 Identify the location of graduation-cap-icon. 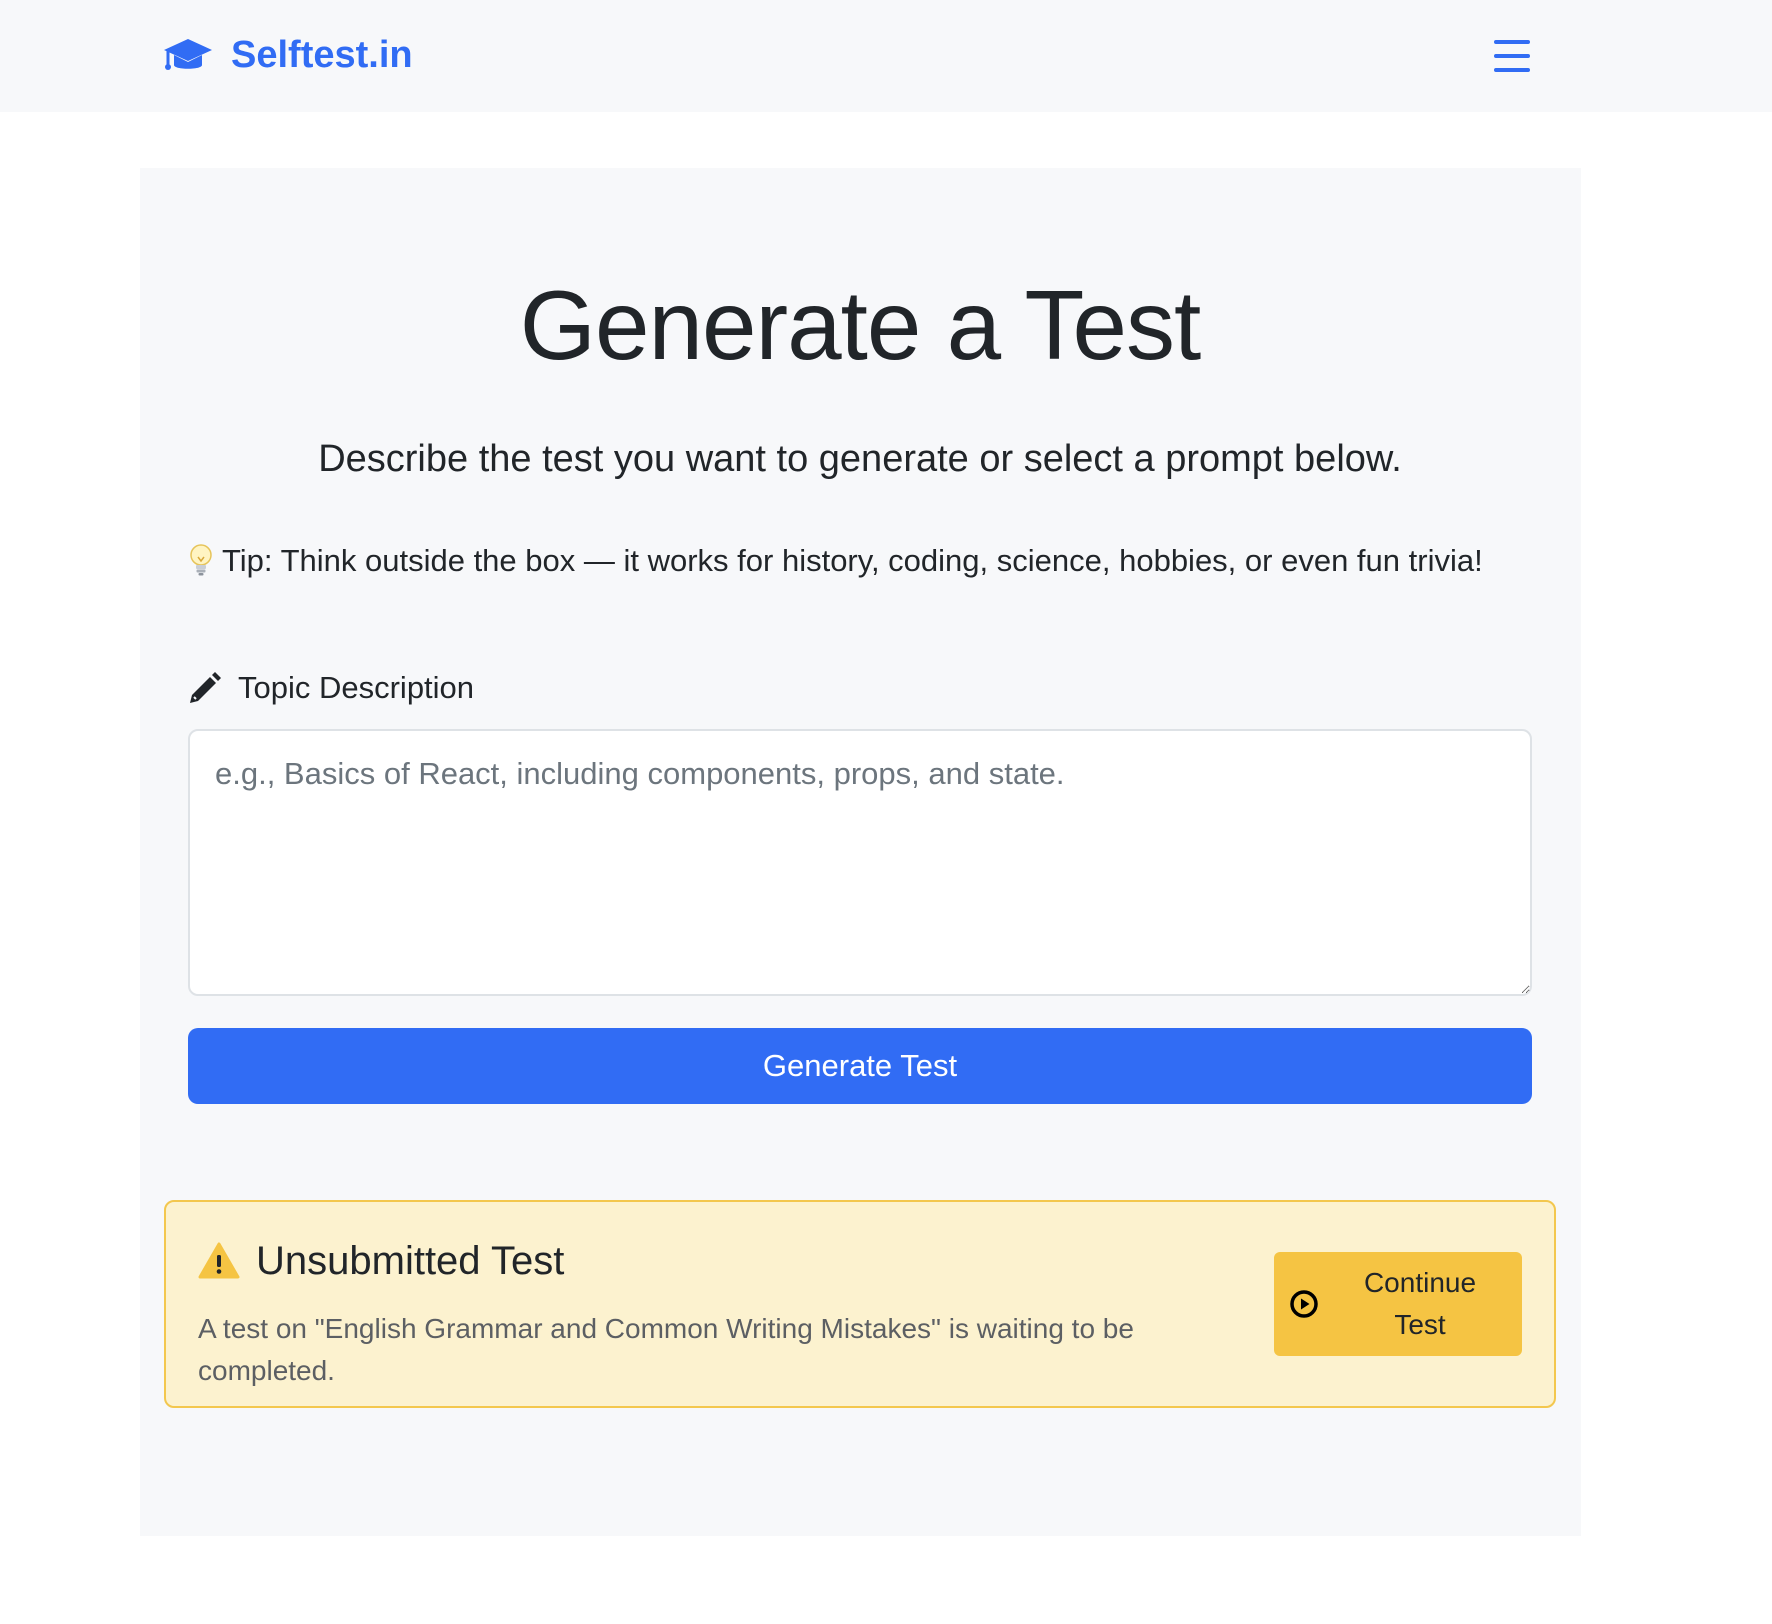
(188, 54).